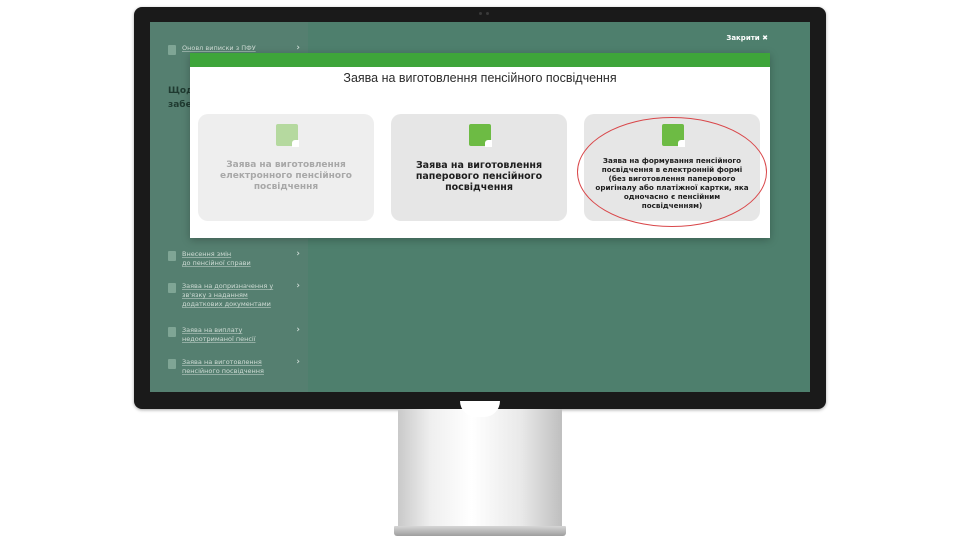 This screenshot has height=540, width=960. Describe the element at coordinates (486, 13) in the screenshot. I see `camera-icon` at that location.